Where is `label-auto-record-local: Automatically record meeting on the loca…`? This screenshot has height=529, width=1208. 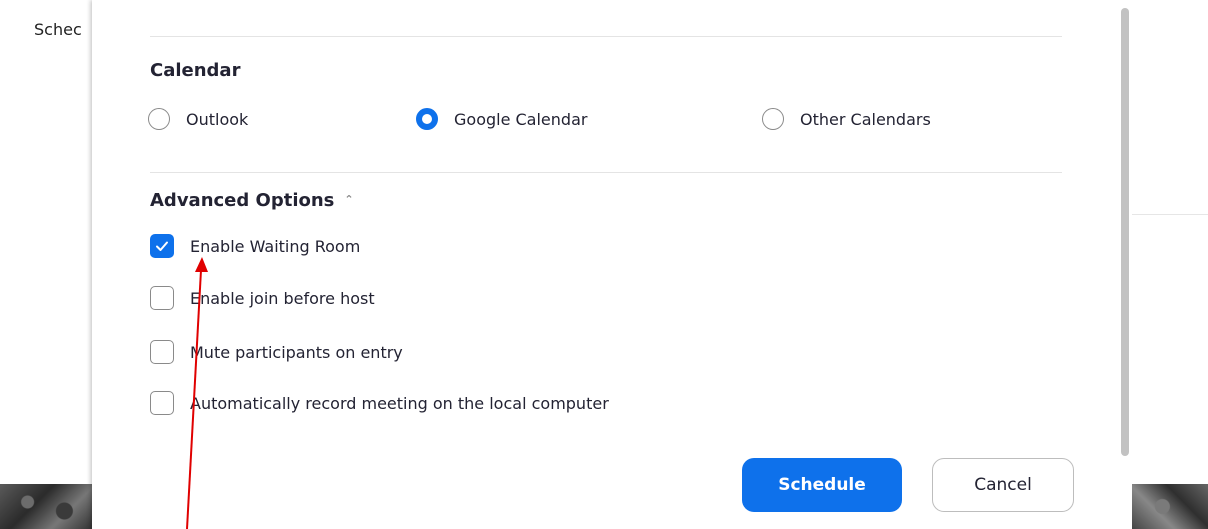
label-auto-record-local: Automatically record meeting on the loca… is located at coordinates (399, 403).